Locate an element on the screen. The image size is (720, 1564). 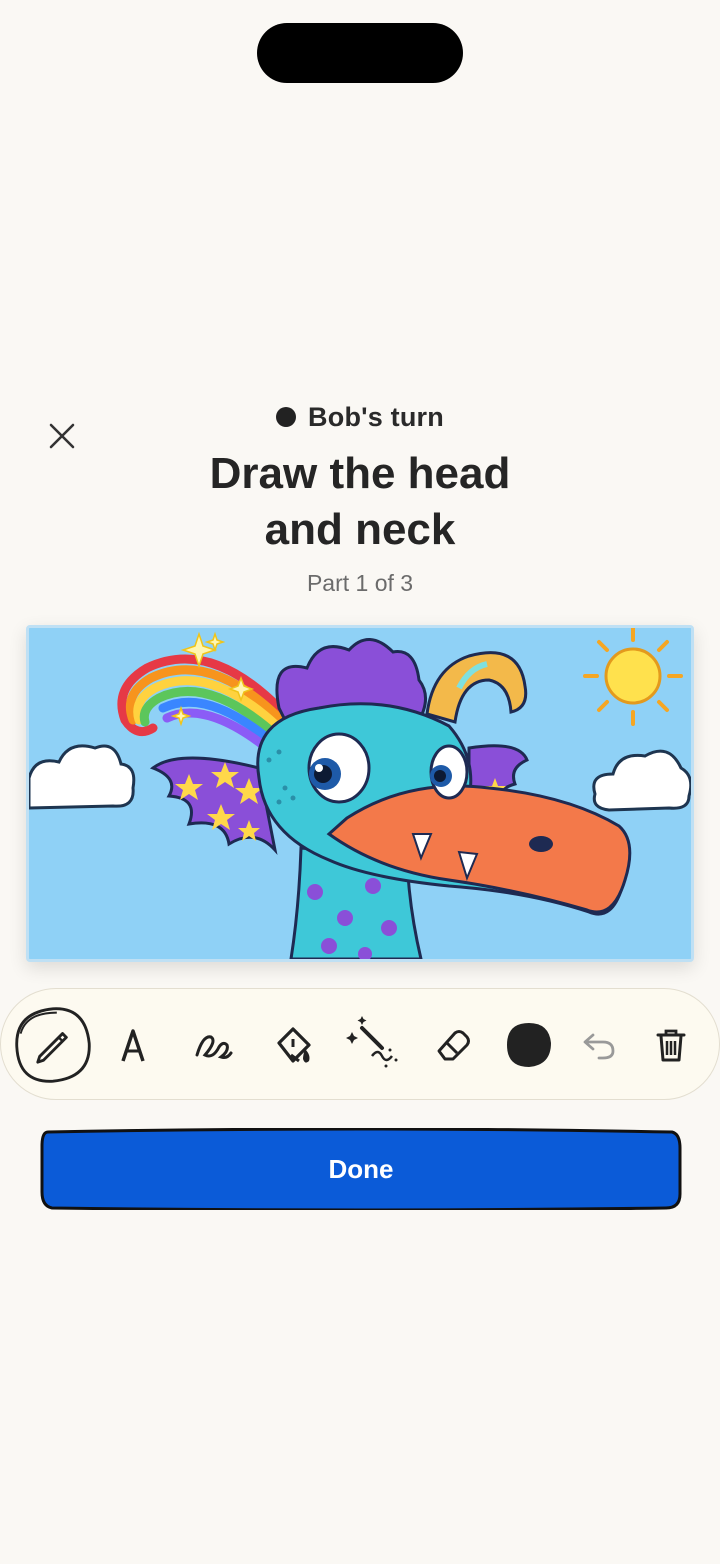
turn-indicator: Bob's turn is located at coordinates (360, 417).